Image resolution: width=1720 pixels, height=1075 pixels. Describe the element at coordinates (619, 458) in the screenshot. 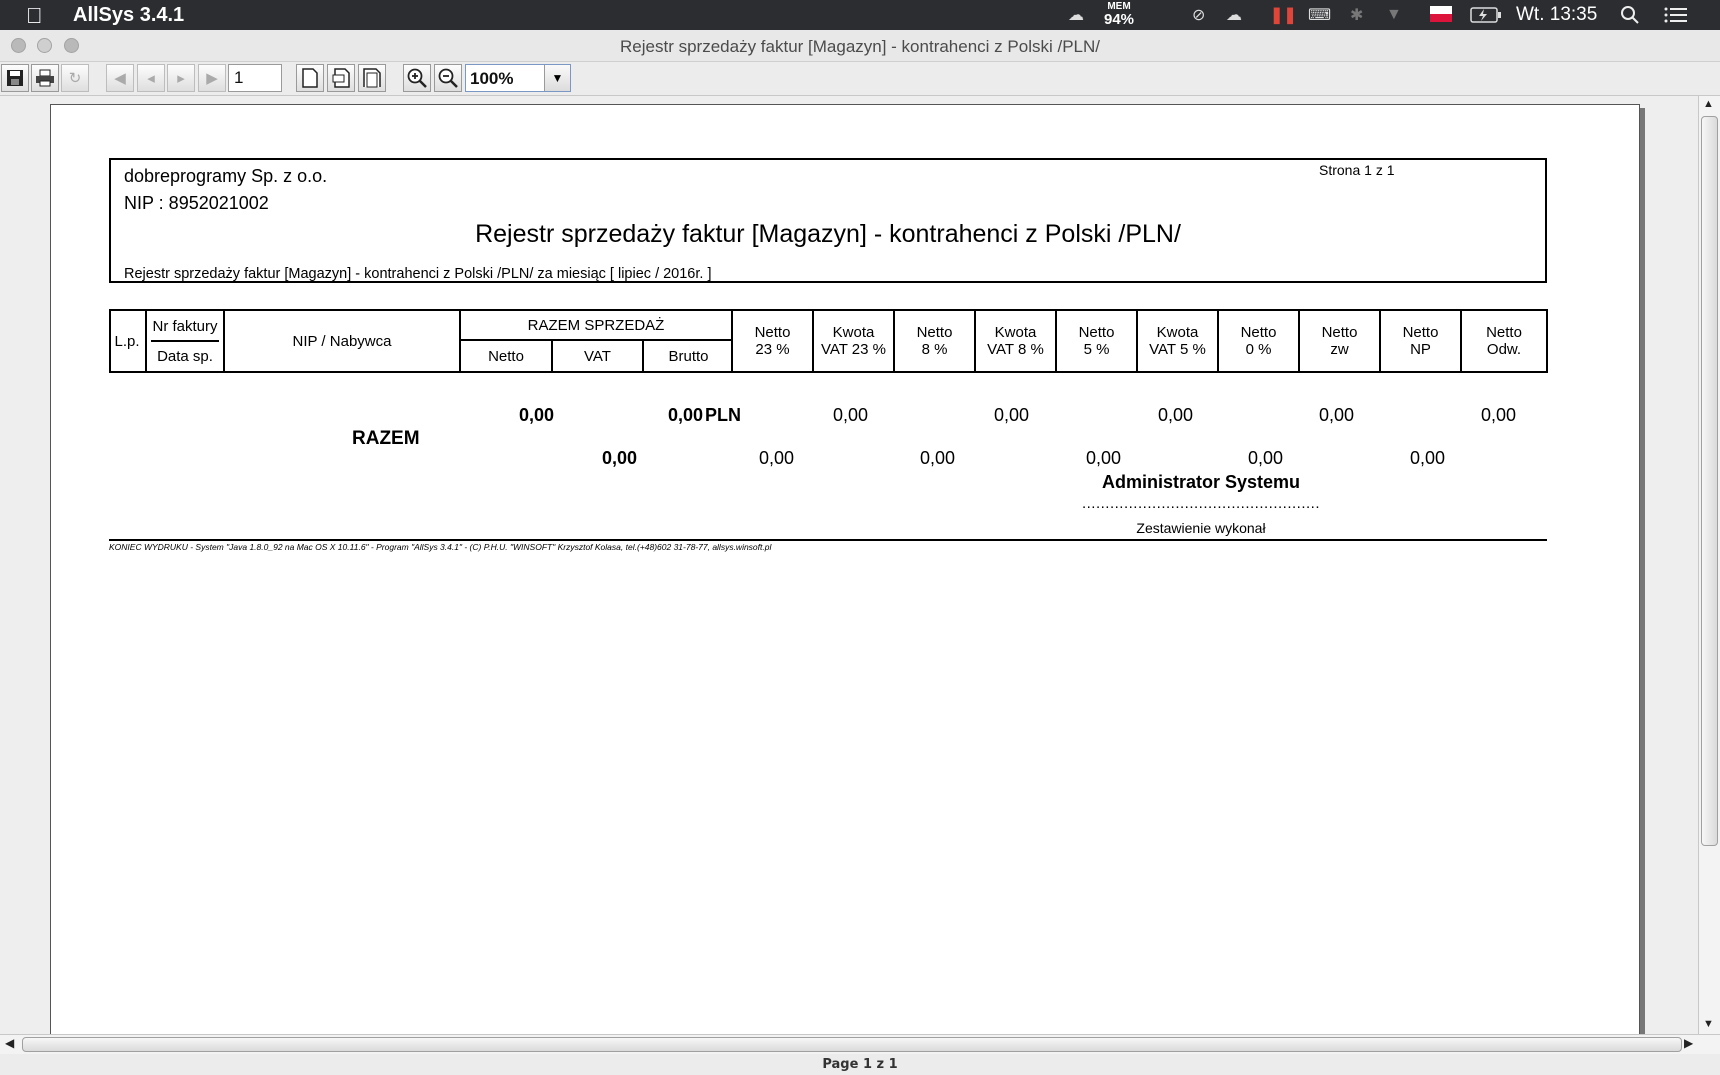

I see `total-vat: 0,00` at that location.